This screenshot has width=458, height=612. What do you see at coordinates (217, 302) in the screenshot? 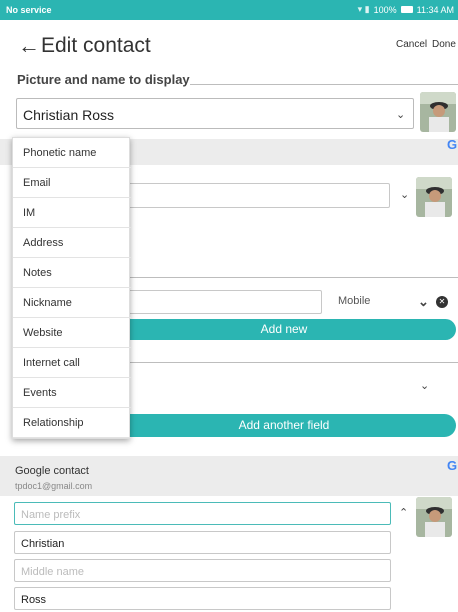
I see `phone-input` at bounding box center [217, 302].